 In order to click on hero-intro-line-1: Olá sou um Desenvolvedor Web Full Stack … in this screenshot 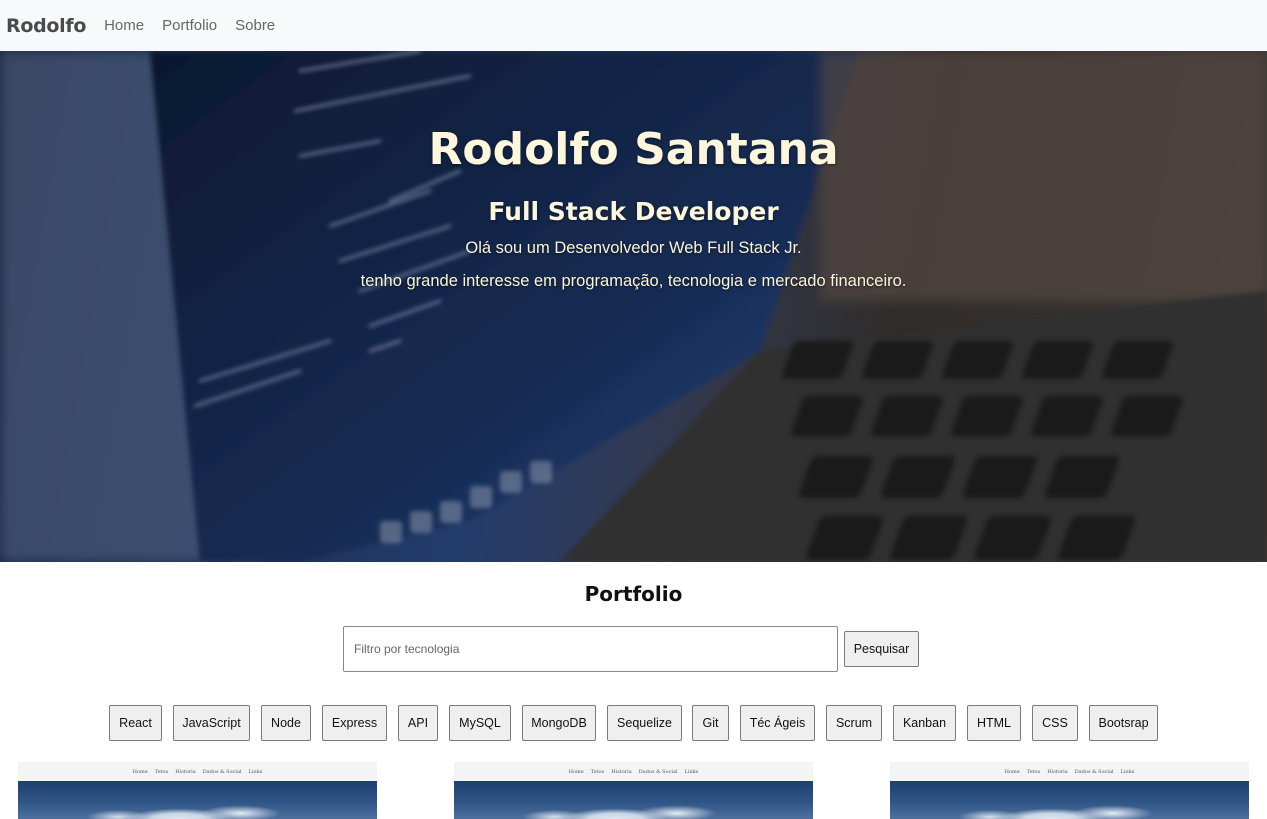, I will do `click(633, 248)`.